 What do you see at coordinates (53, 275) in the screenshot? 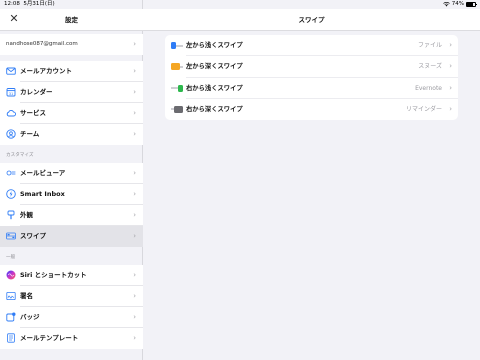
I see `sidebar-item-label: Siri とショートカット` at bounding box center [53, 275].